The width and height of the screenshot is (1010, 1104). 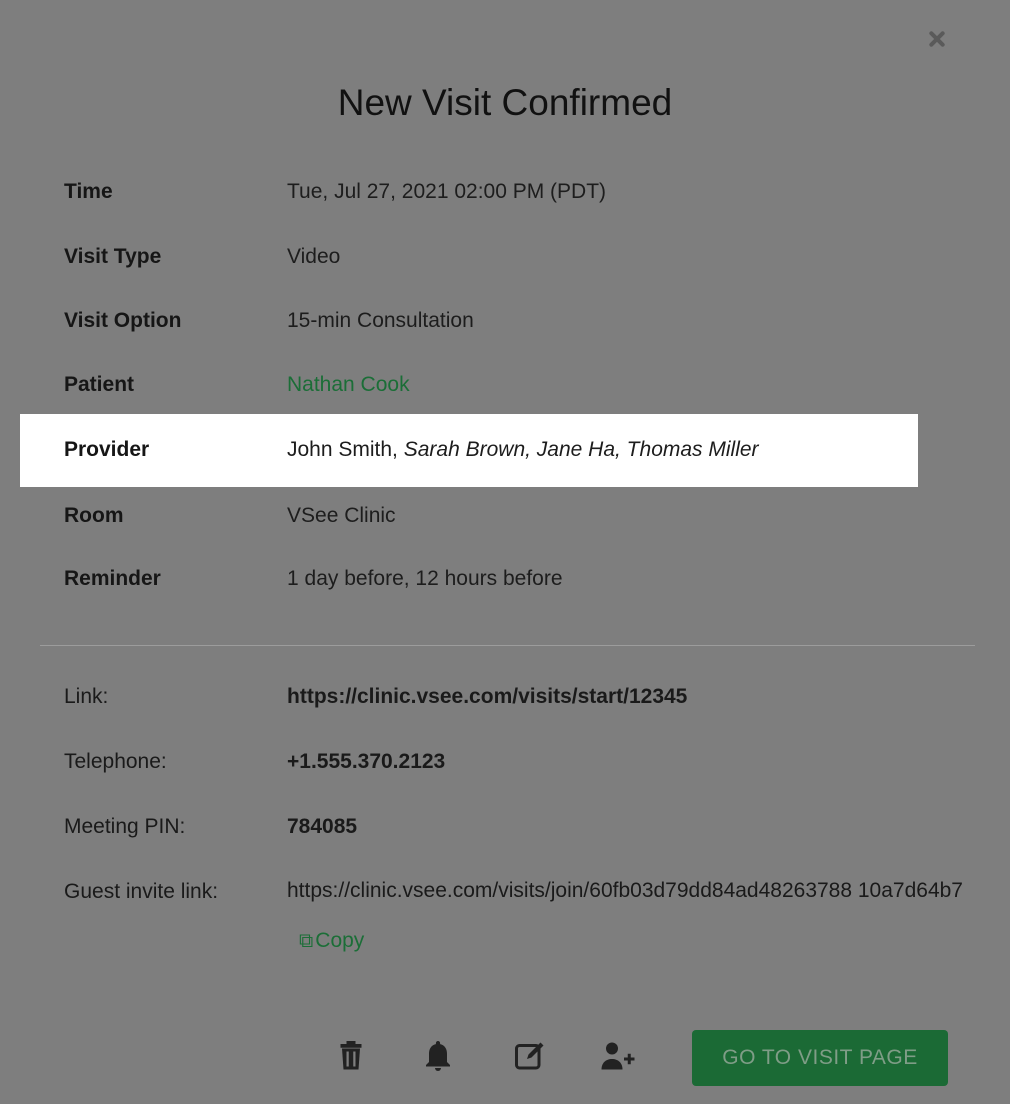 I want to click on time-label: Time, so click(x=88, y=191).